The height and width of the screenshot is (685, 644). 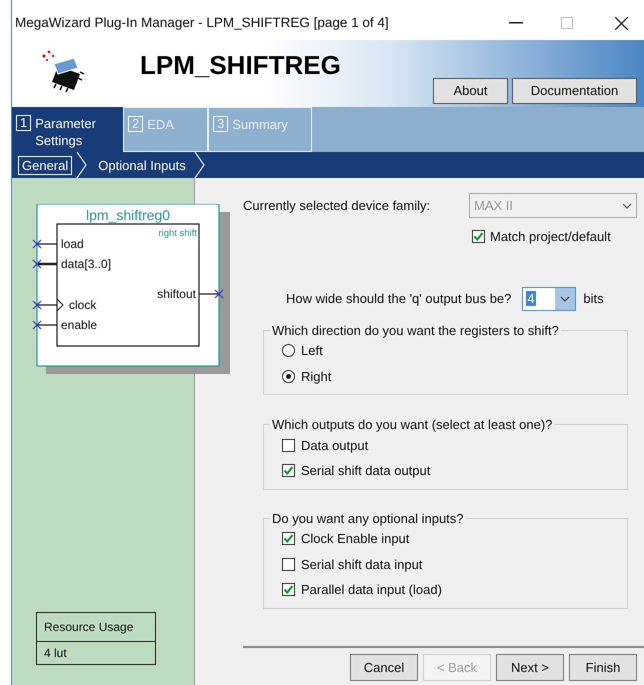 I want to click on bus-width-label: How wide should the 'q' output bus be?, so click(x=399, y=299).